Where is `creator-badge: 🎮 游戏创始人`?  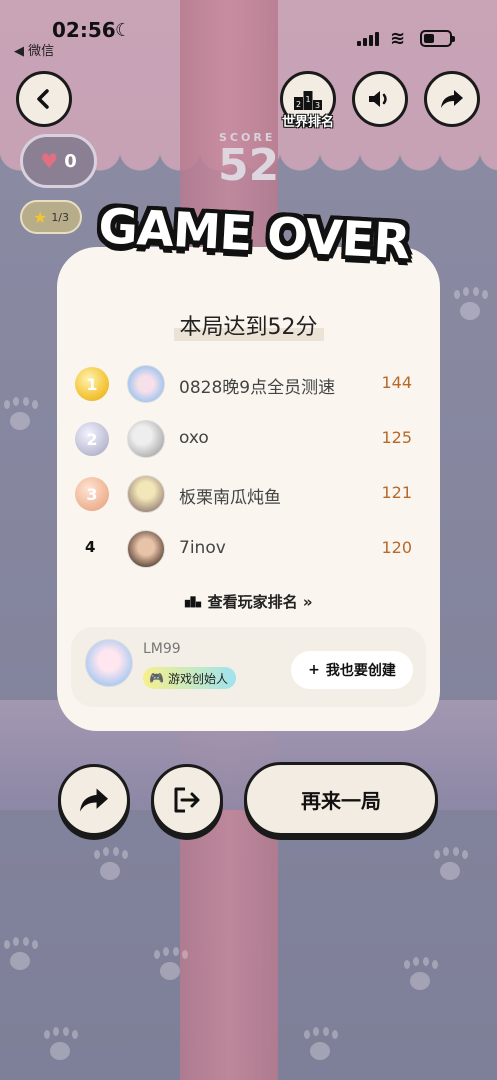
creator-badge: 🎮 游戏创始人 is located at coordinates (189, 678).